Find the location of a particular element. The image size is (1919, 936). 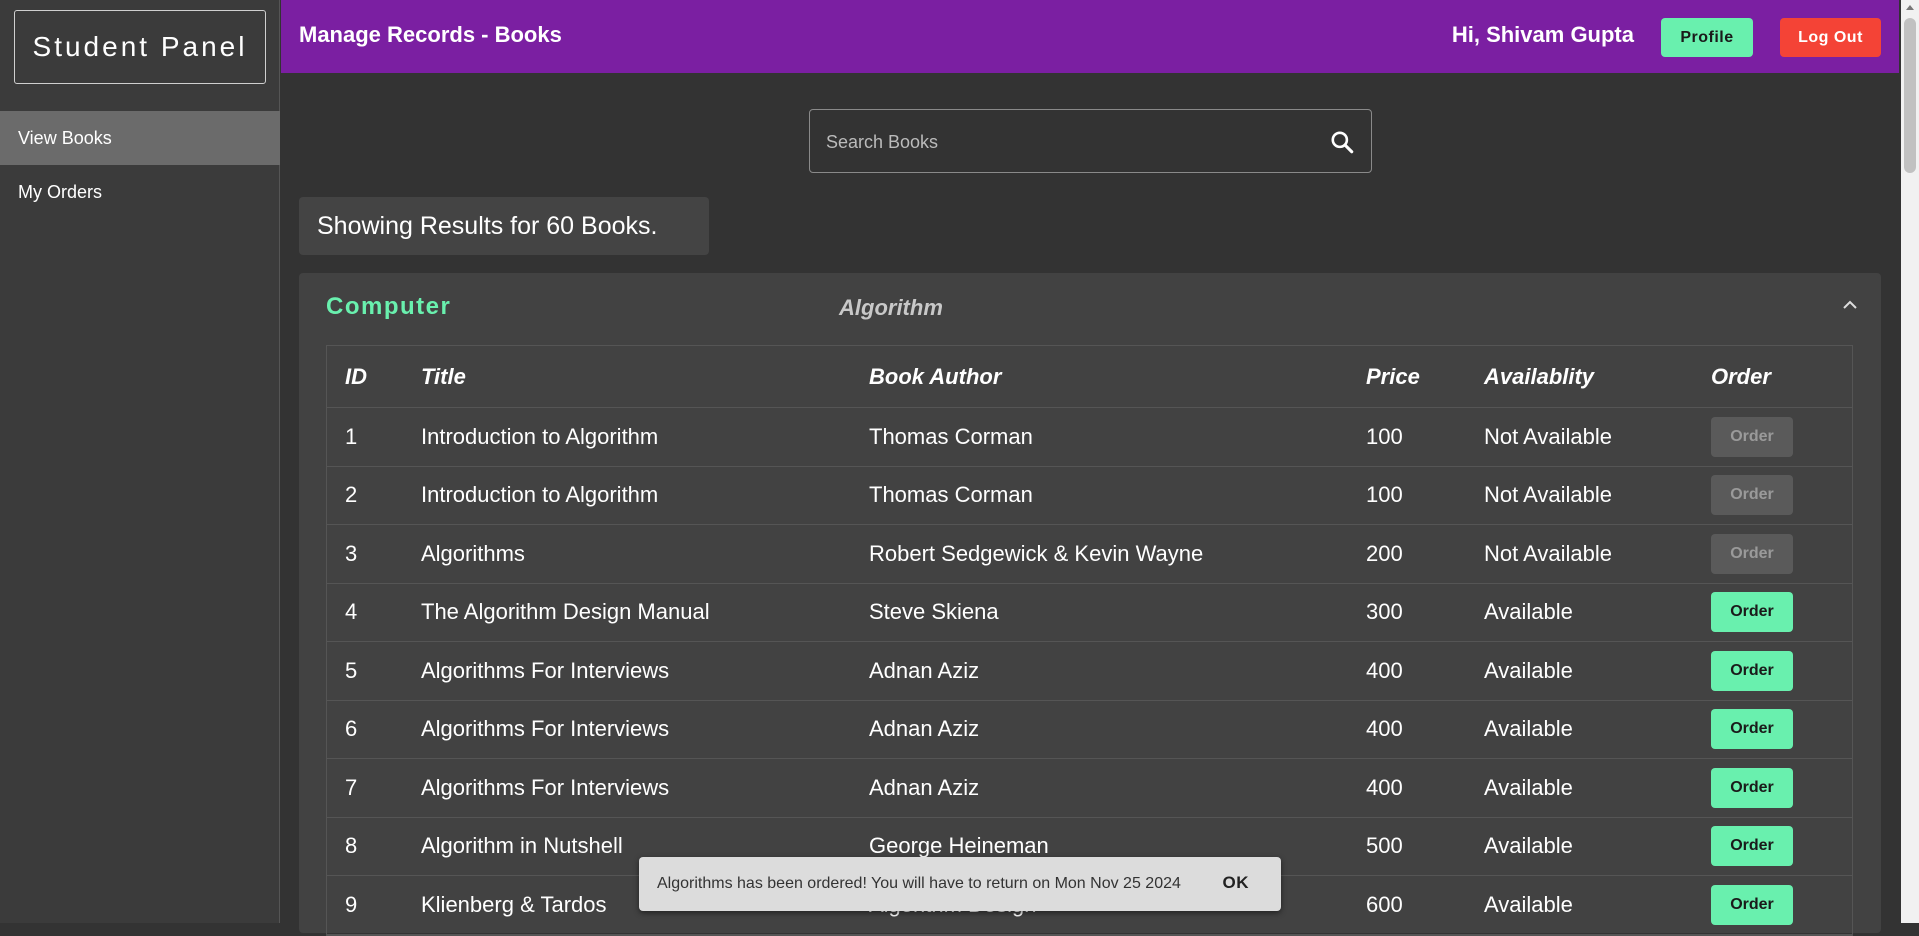

cell-price: 500 is located at coordinates (1384, 846).